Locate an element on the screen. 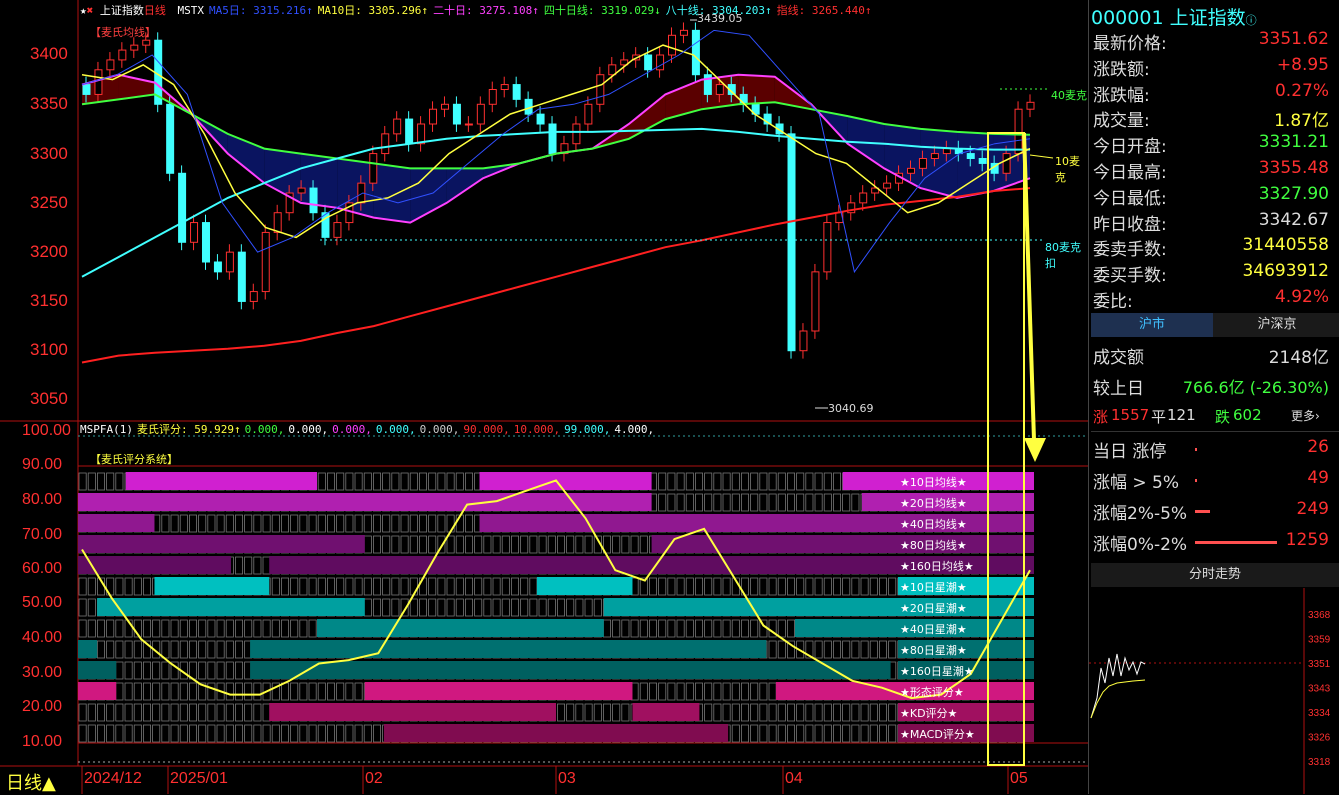  stat-label: 涨幅 > 5% is located at coordinates (1136, 483).